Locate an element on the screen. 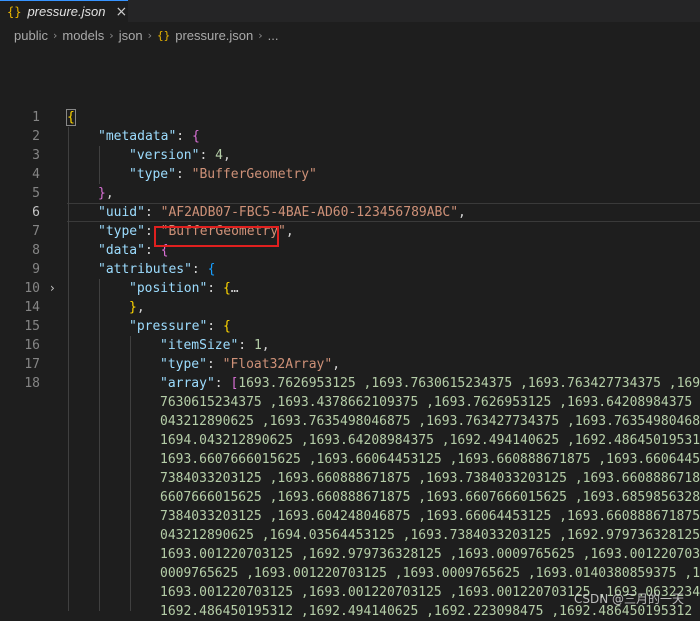 This screenshot has height=621, width=700. line-number: 4 is located at coordinates (36, 174).